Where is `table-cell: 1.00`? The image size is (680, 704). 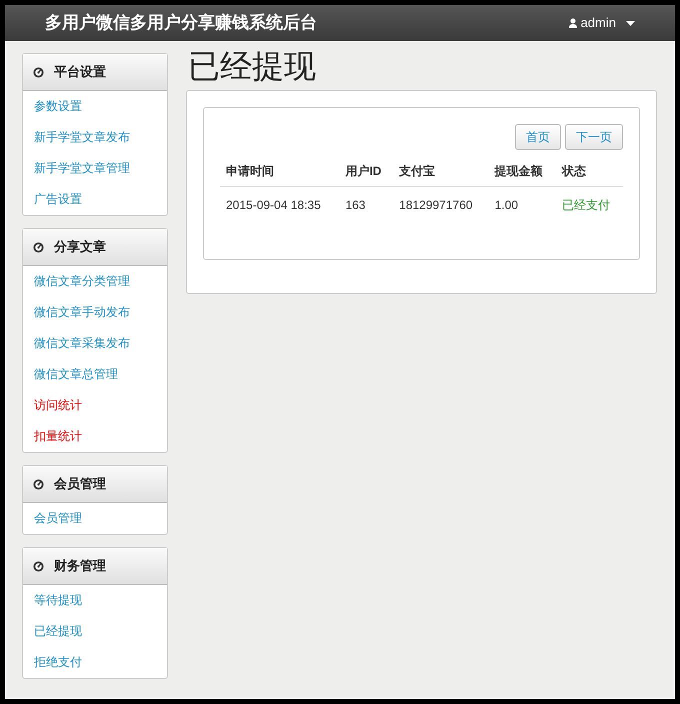 table-cell: 1.00 is located at coordinates (522, 205).